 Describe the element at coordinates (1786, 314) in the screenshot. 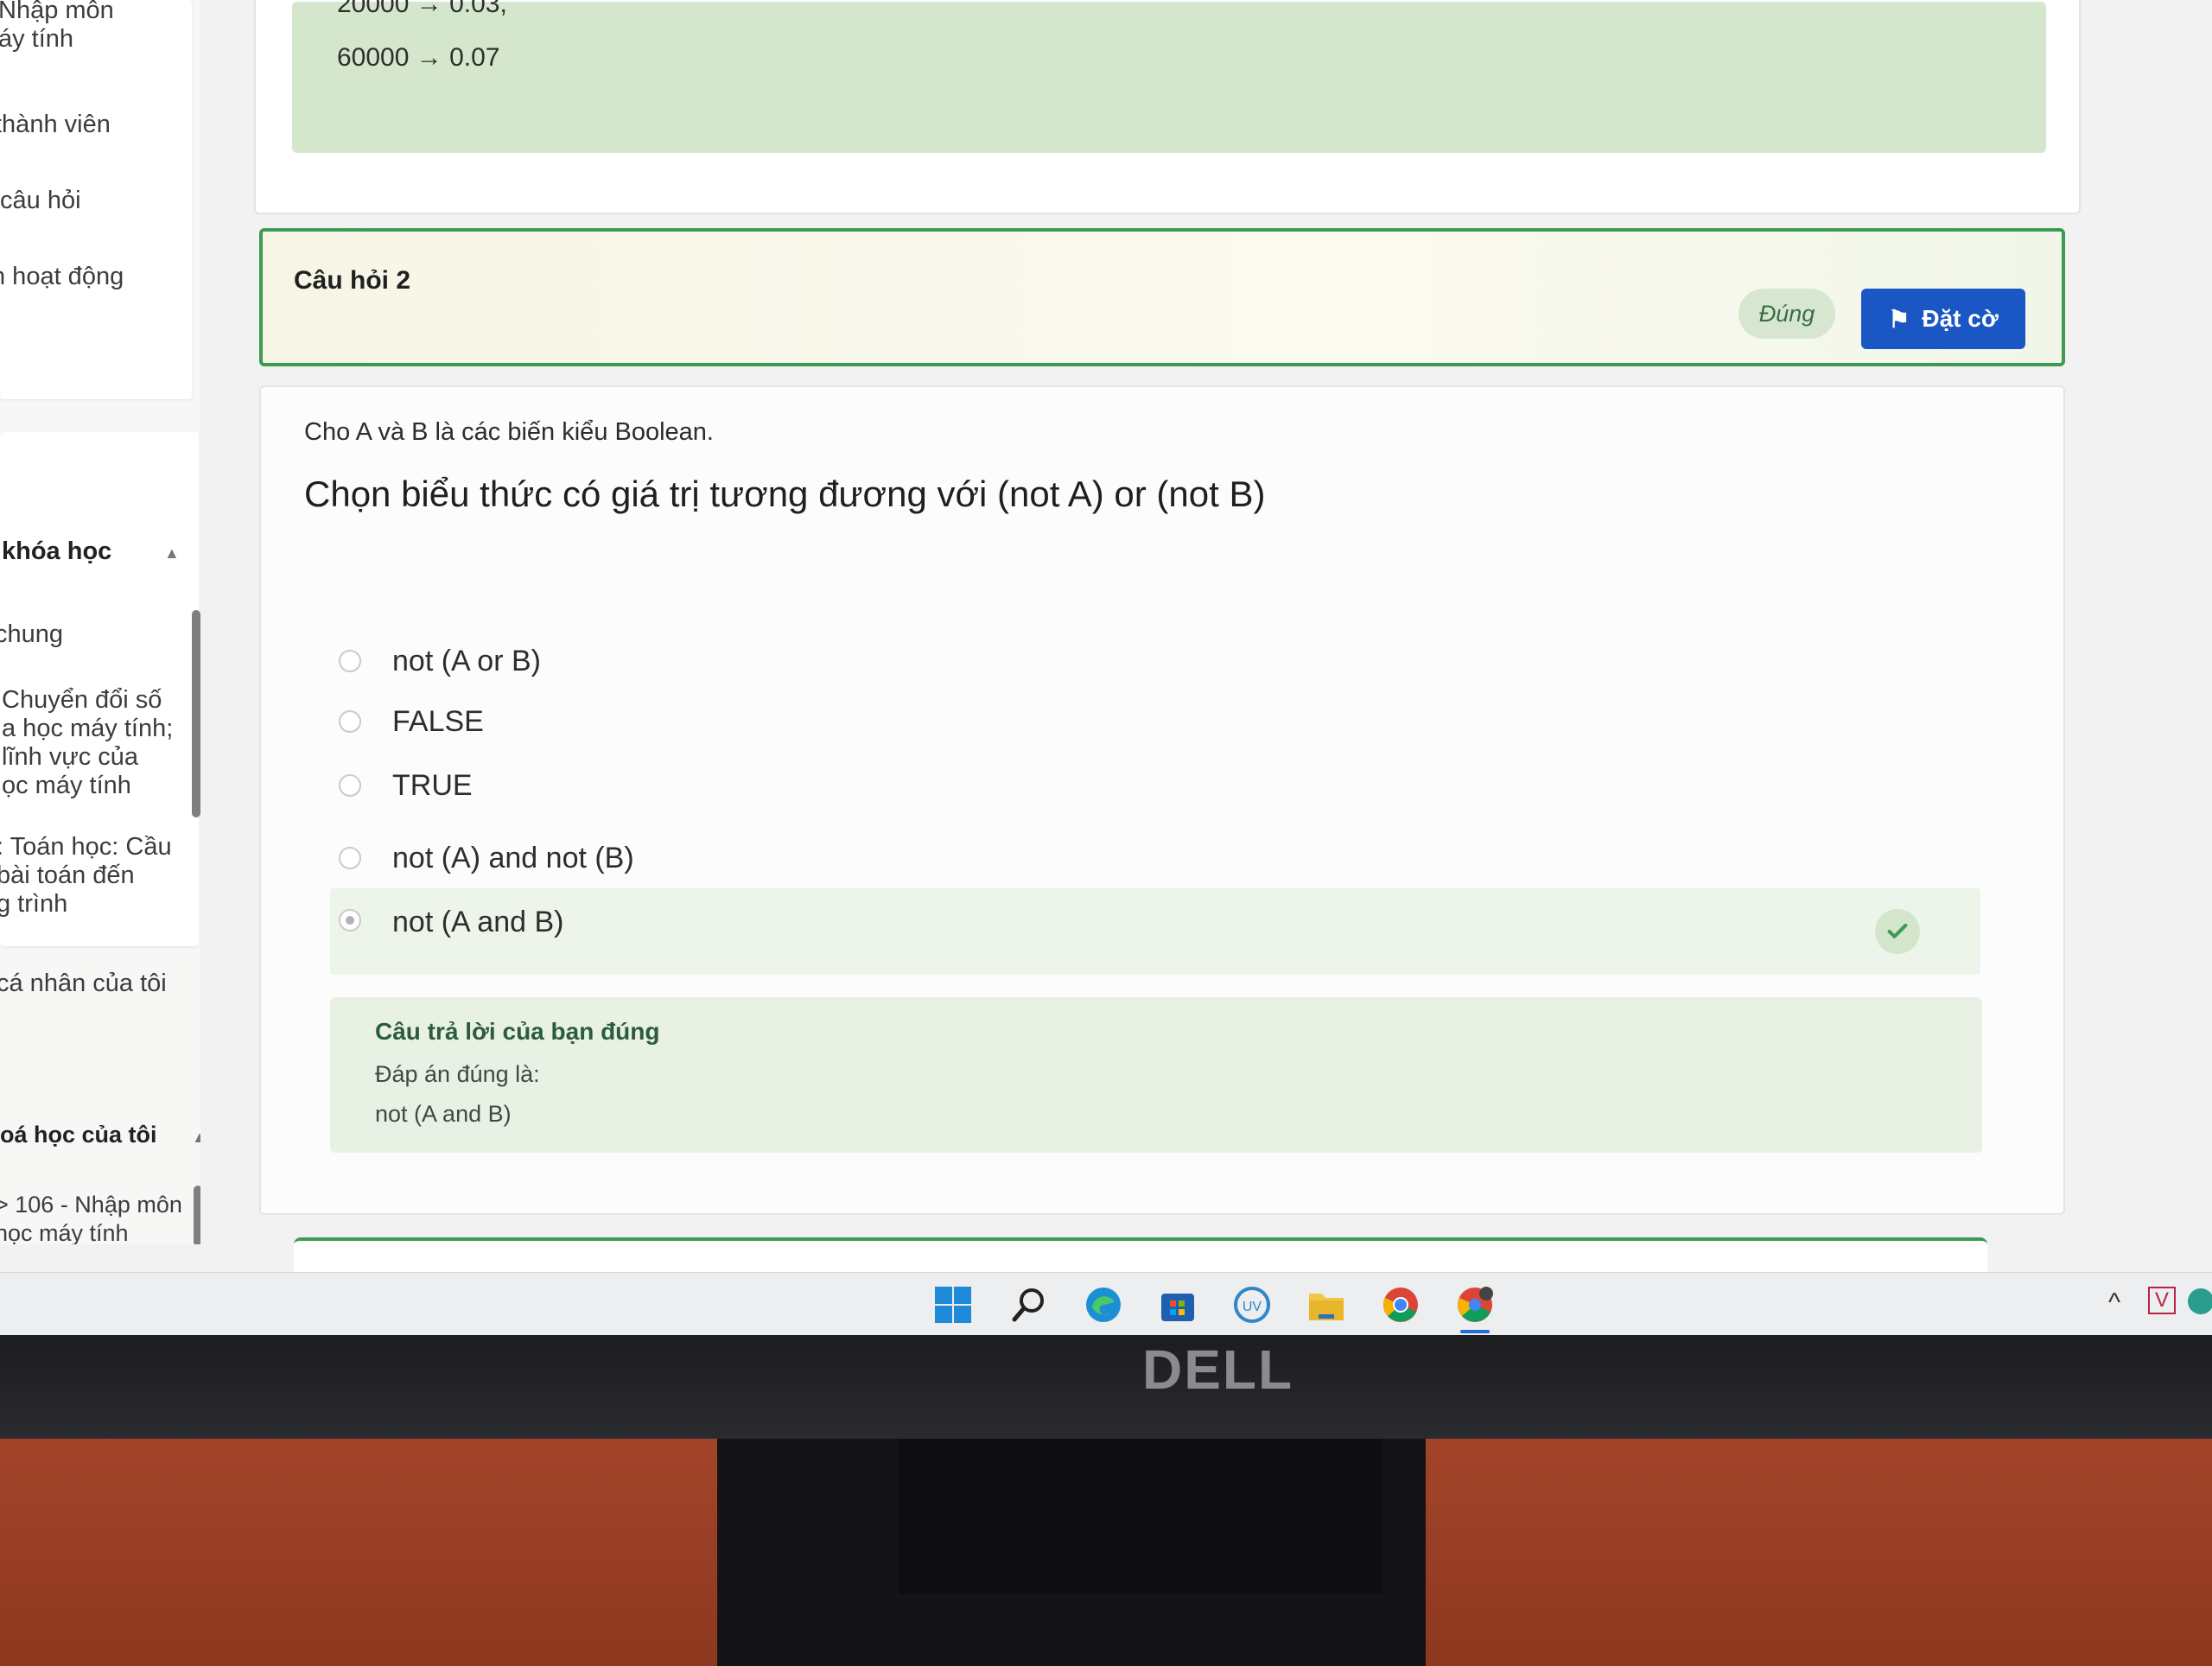

I see `status-badge: Đúng` at that location.